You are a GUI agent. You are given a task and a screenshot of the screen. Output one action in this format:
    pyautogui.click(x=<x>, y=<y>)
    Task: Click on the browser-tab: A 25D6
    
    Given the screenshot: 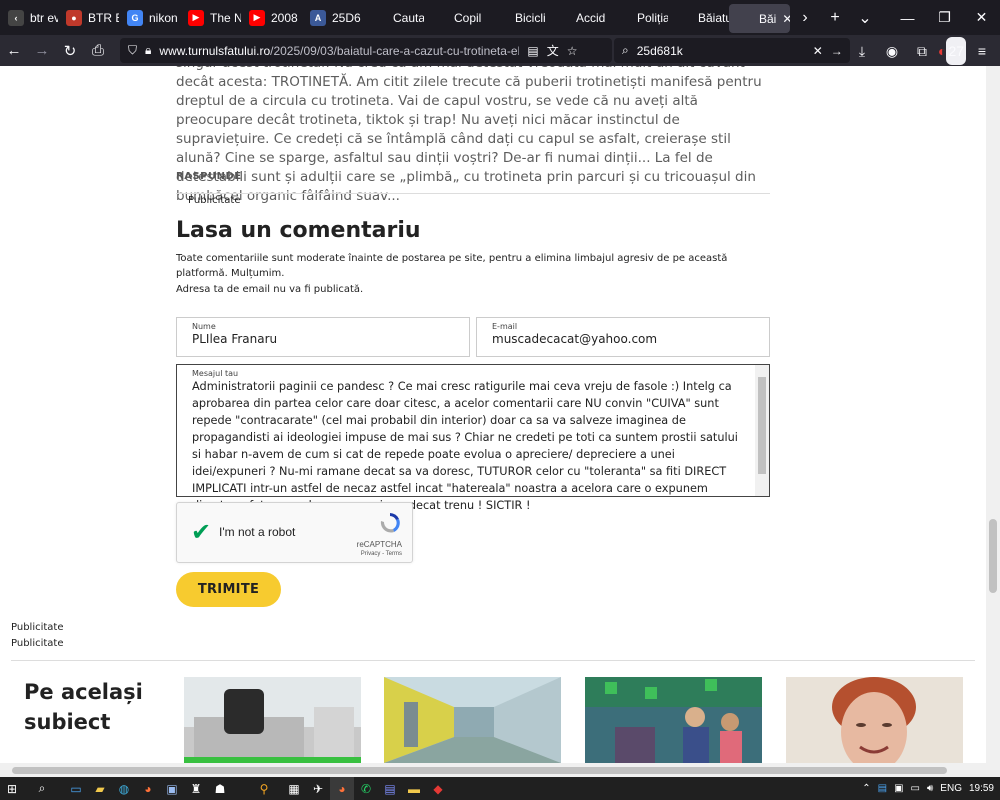 What is the action you would take?
    pyautogui.click(x=332, y=17)
    